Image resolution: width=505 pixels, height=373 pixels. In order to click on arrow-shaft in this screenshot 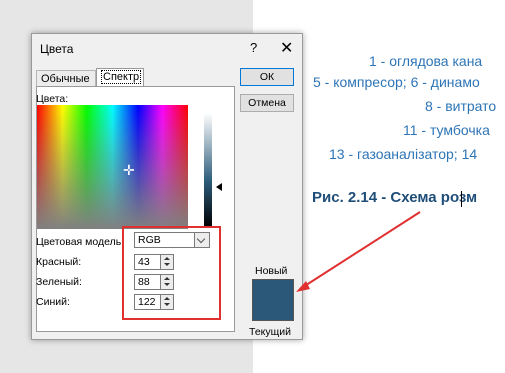, I will do `click(360, 250)`.